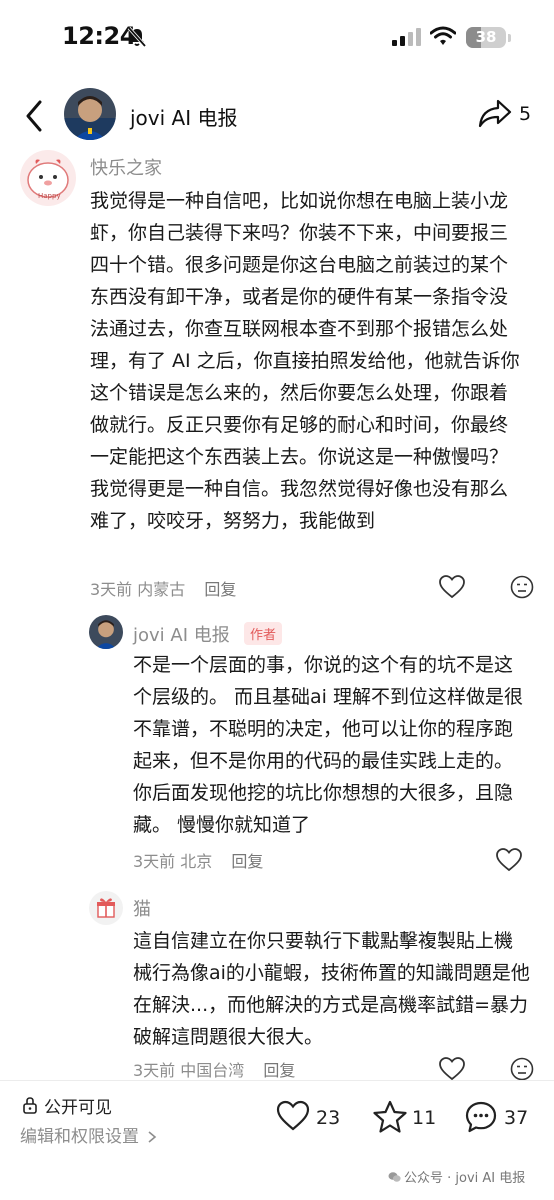  Describe the element at coordinates (495, 113) in the screenshot. I see `share-icon` at that location.